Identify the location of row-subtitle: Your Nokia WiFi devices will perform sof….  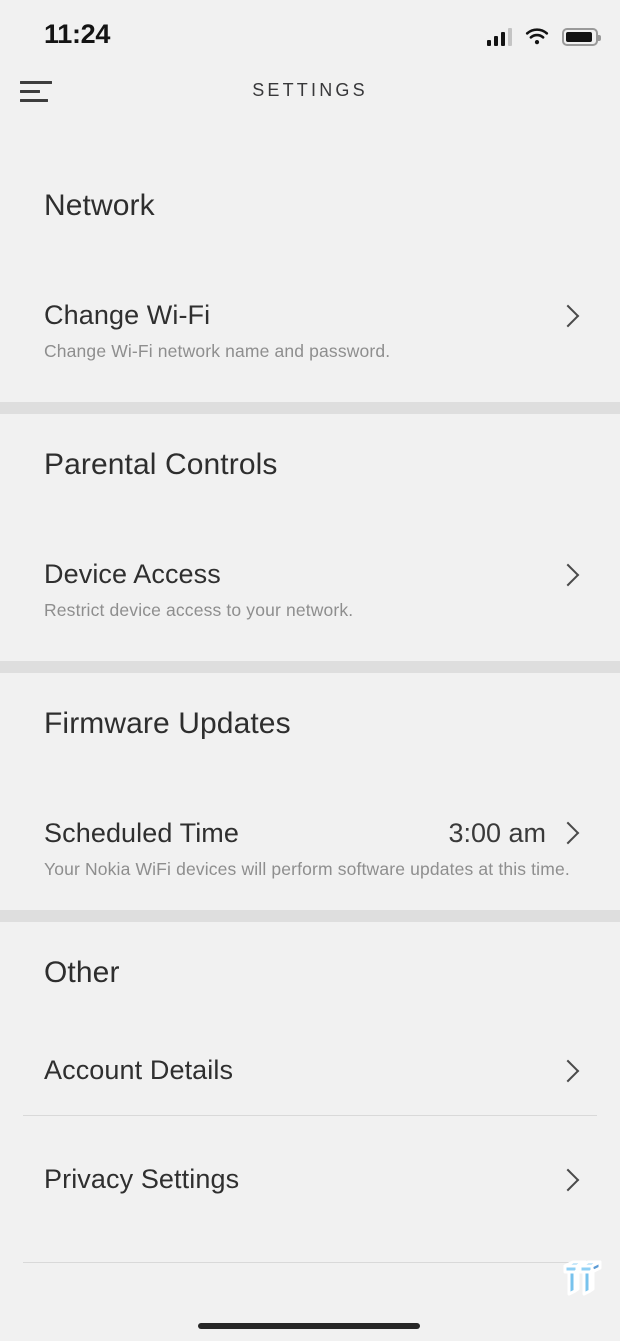
(307, 869).